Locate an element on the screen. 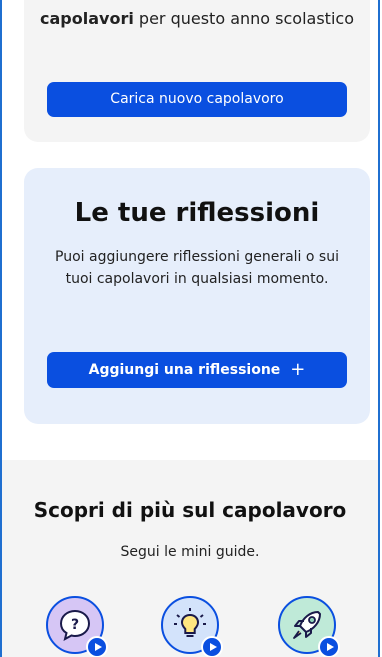 Image resolution: width=382 pixels, height=657 pixels. add-reflection-label: Aggiungi una riflessione is located at coordinates (184, 370).